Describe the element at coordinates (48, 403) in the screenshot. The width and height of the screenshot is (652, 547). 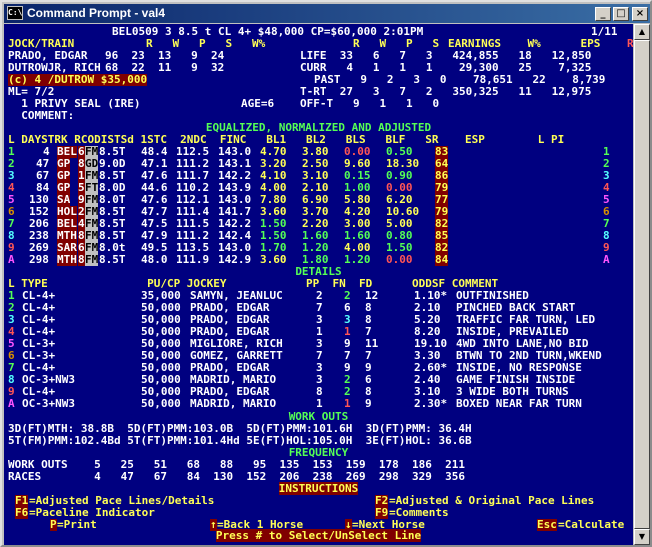
I see `race-type-cell: OC-3+NW3` at that location.